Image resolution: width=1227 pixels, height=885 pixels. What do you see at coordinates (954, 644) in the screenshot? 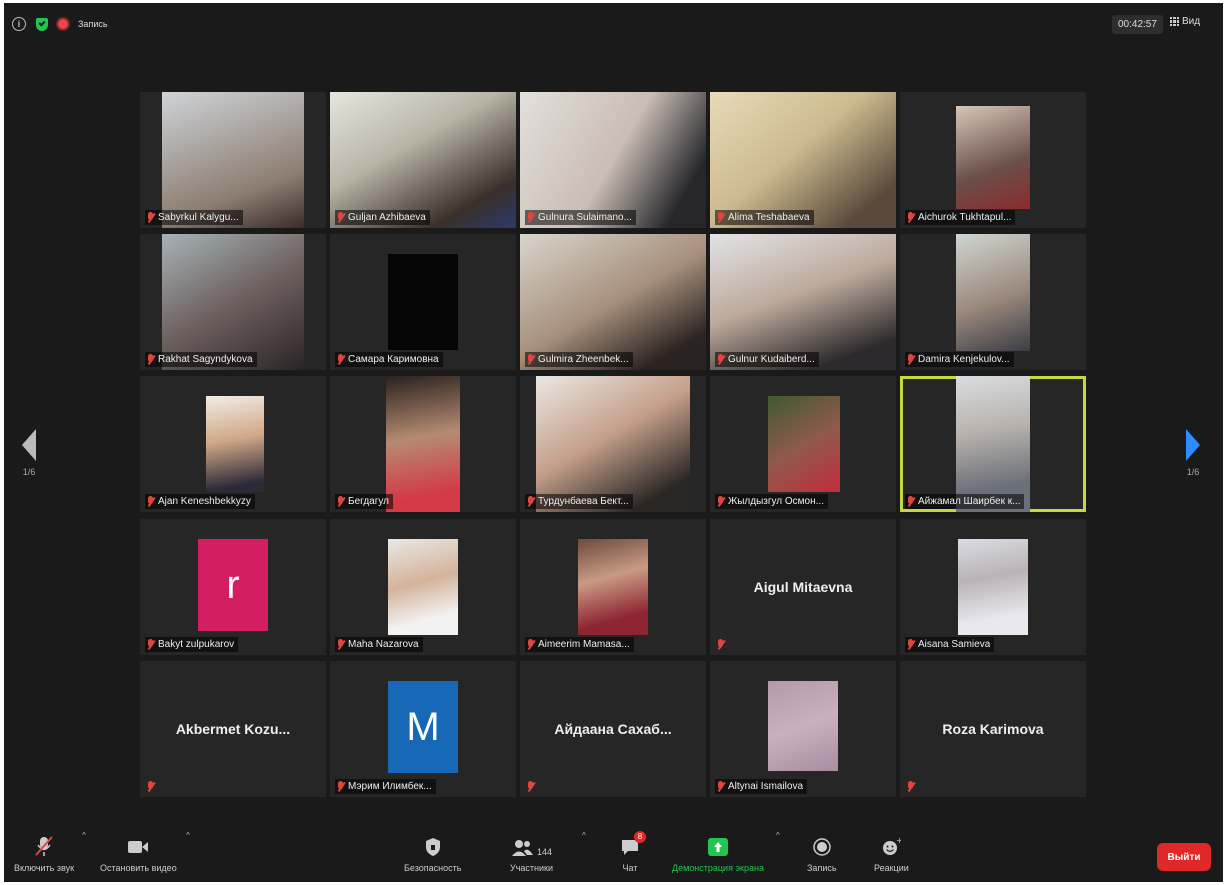
I see `participant-name: Aisana Samieva` at bounding box center [954, 644].